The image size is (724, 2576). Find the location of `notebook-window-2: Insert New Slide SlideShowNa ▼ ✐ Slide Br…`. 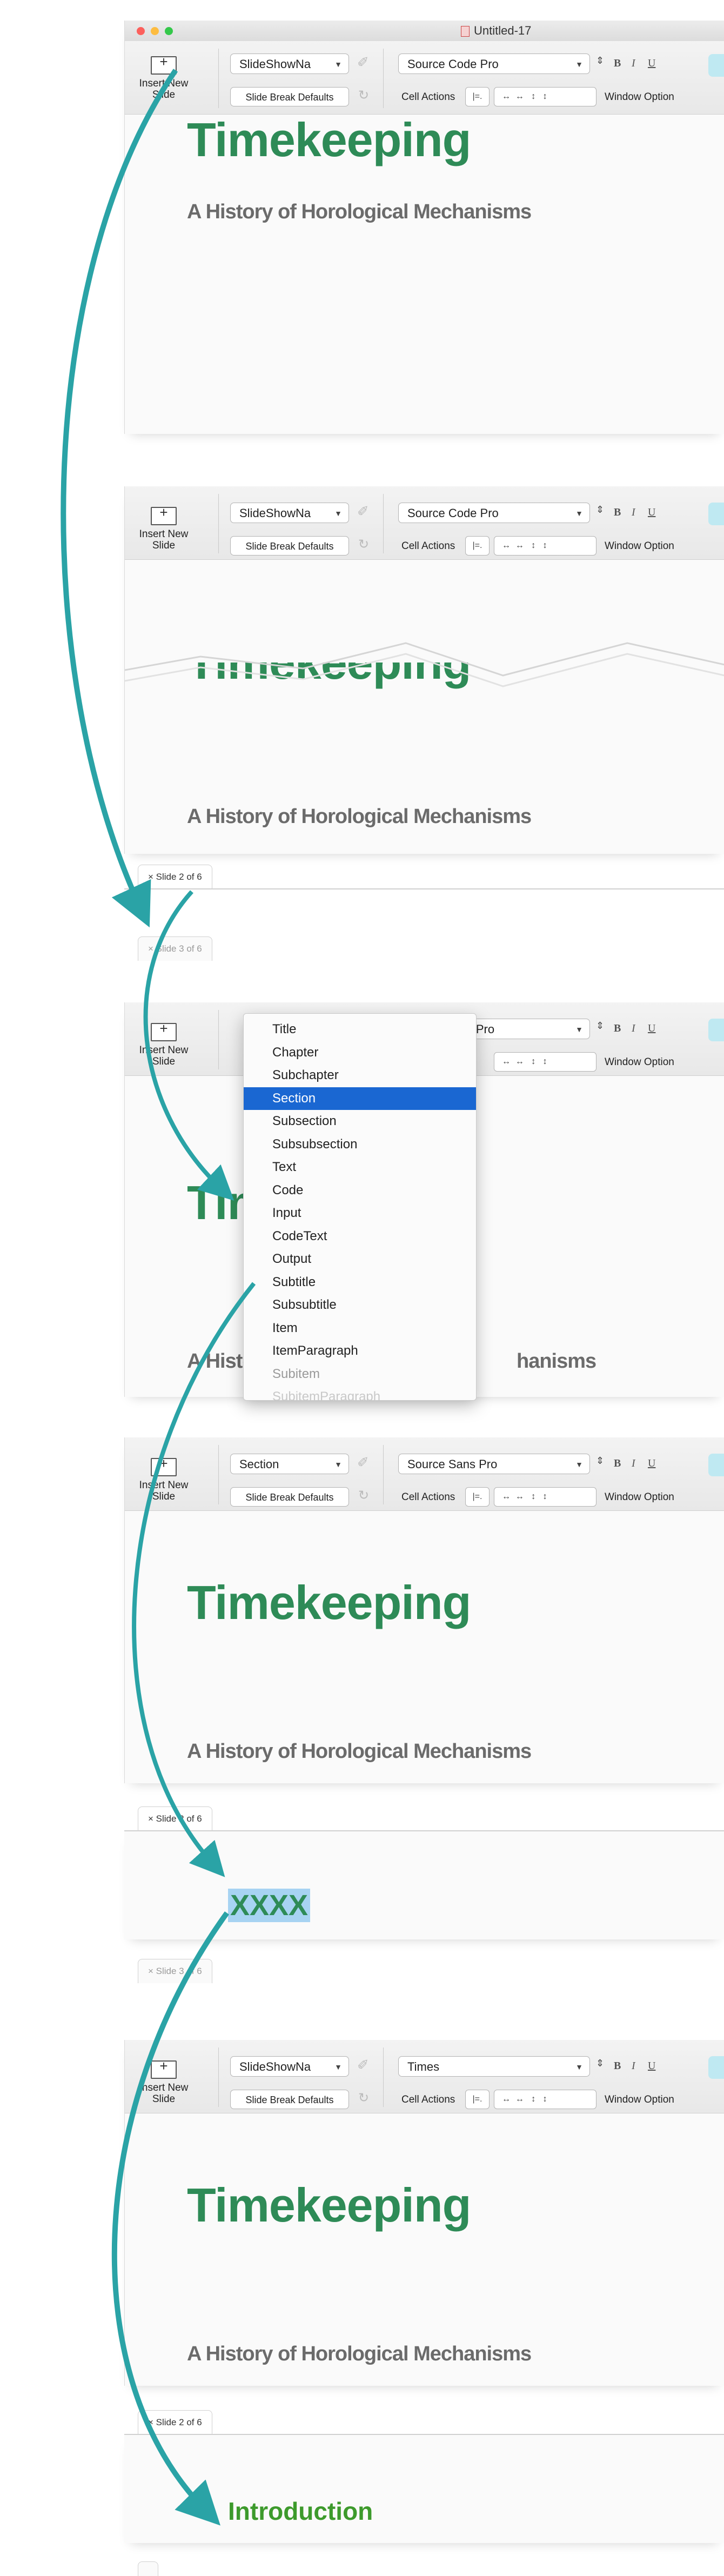

notebook-window-2: Insert New Slide SlideShowNa ▼ ✐ Slide Br… is located at coordinates (424, 670).